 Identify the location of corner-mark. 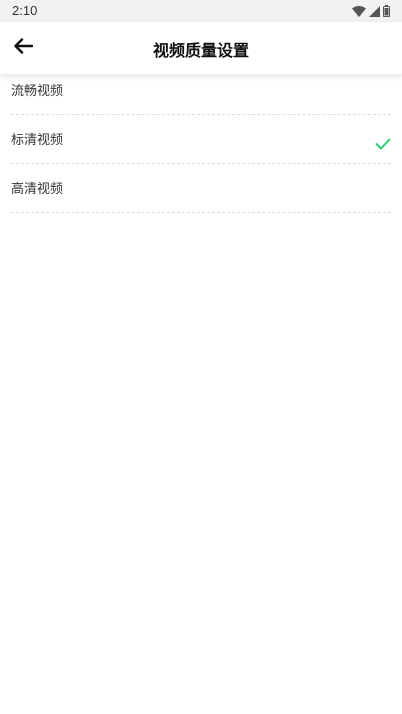
(2, 711).